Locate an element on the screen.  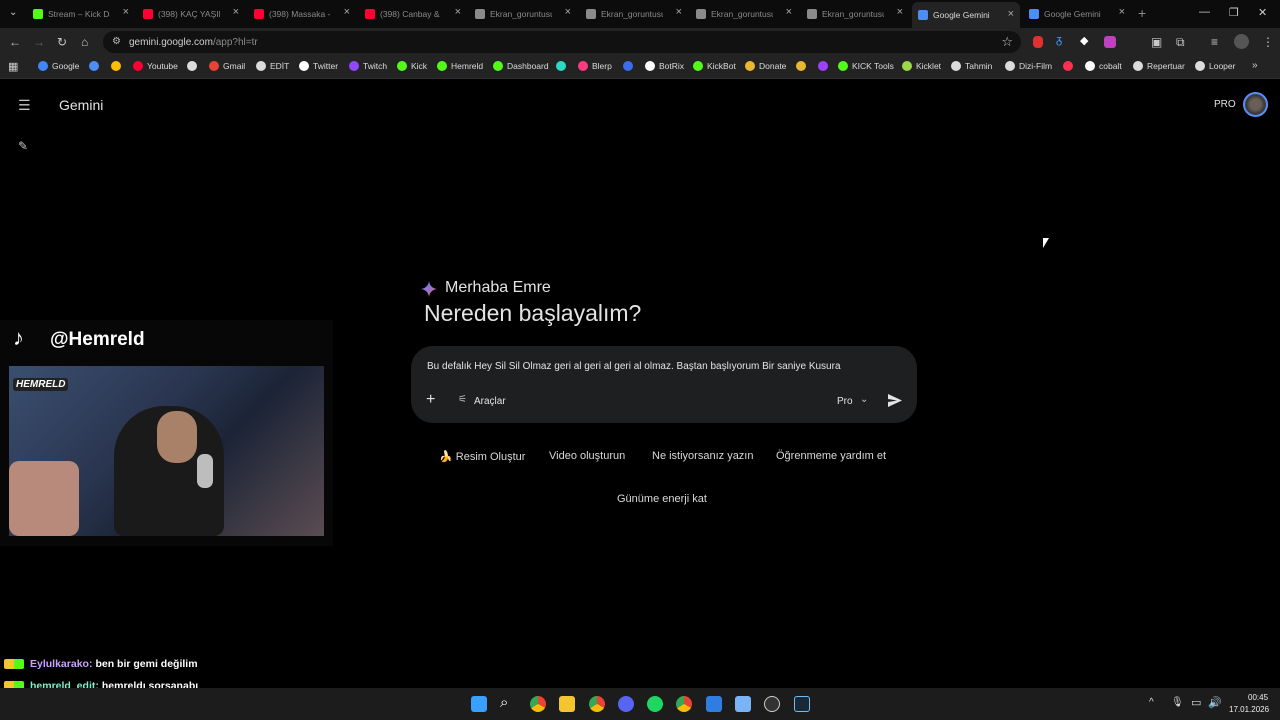
chip-create-video: Video oluşturun is located at coordinates (587, 456).